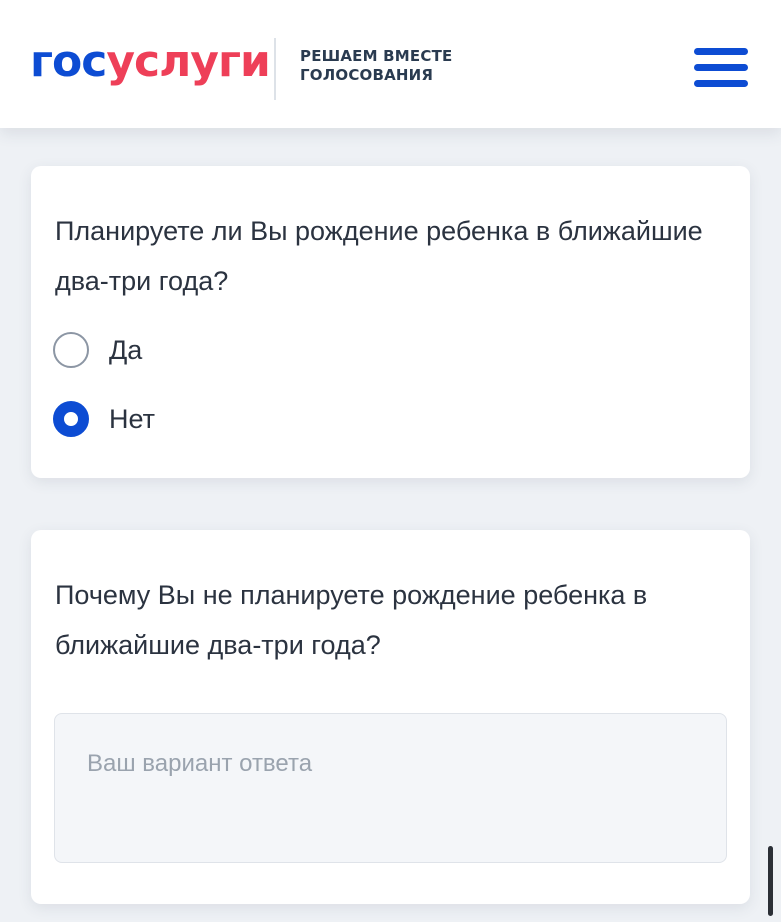 This screenshot has height=922, width=781. I want to click on gosuslugi-logo: госуслуги, so click(150, 62).